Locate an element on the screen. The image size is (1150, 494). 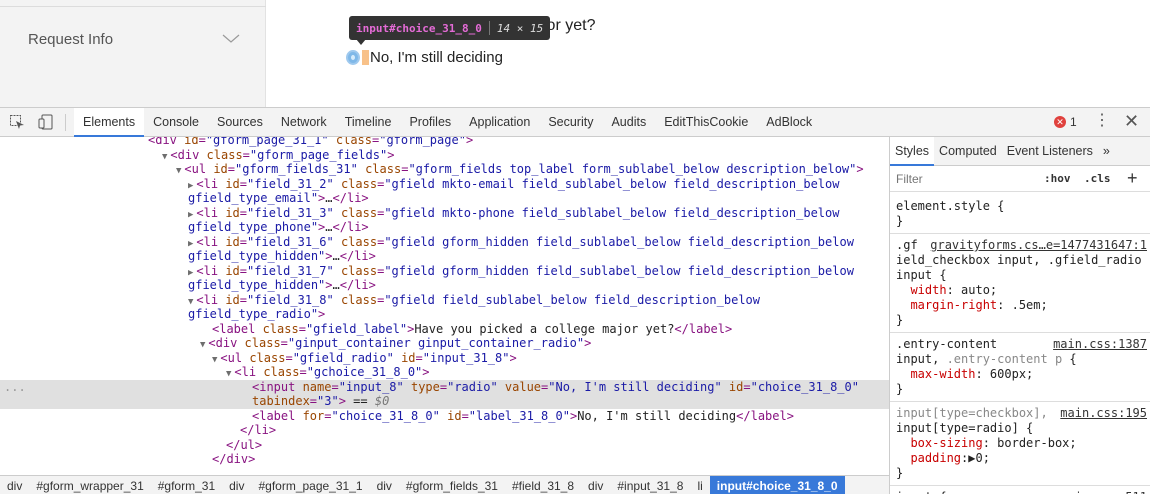
inspect-element-icon is located at coordinates (17, 122).